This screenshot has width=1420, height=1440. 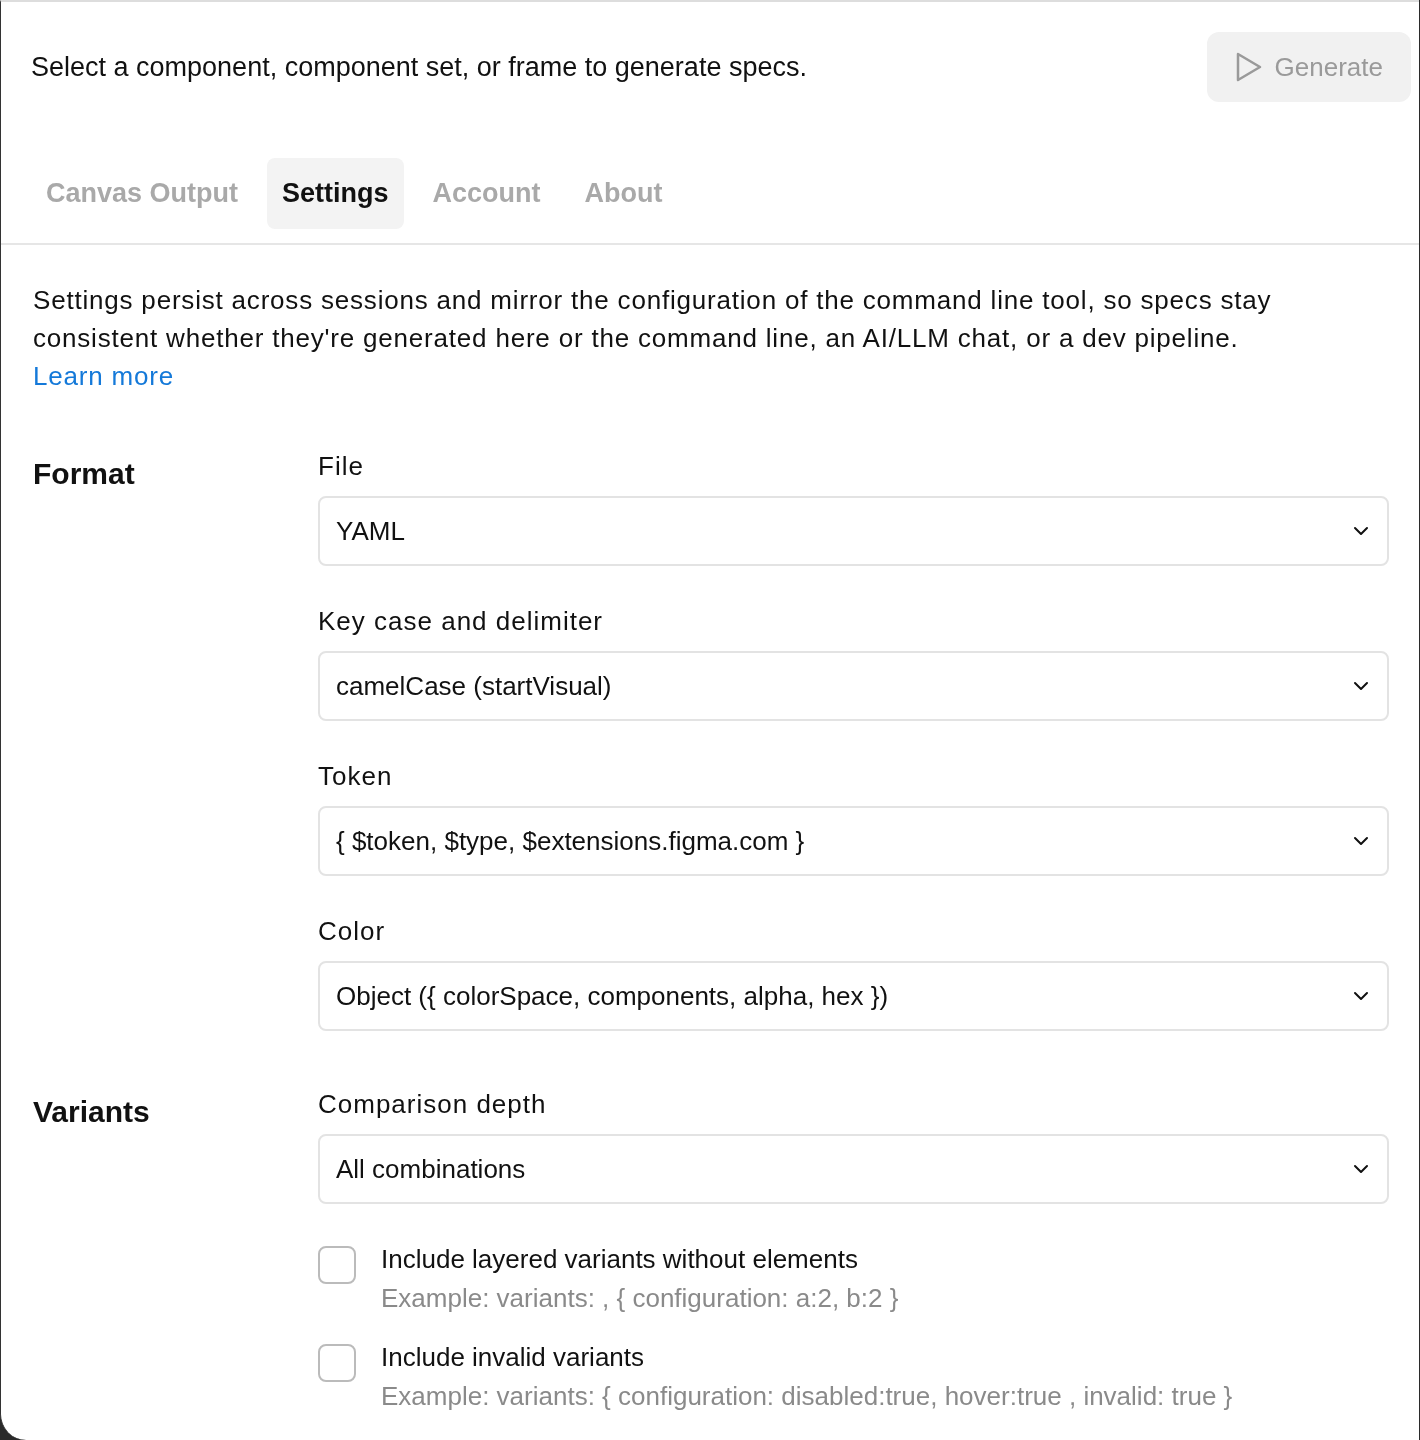 What do you see at coordinates (1248, 67) in the screenshot?
I see `play-icon` at bounding box center [1248, 67].